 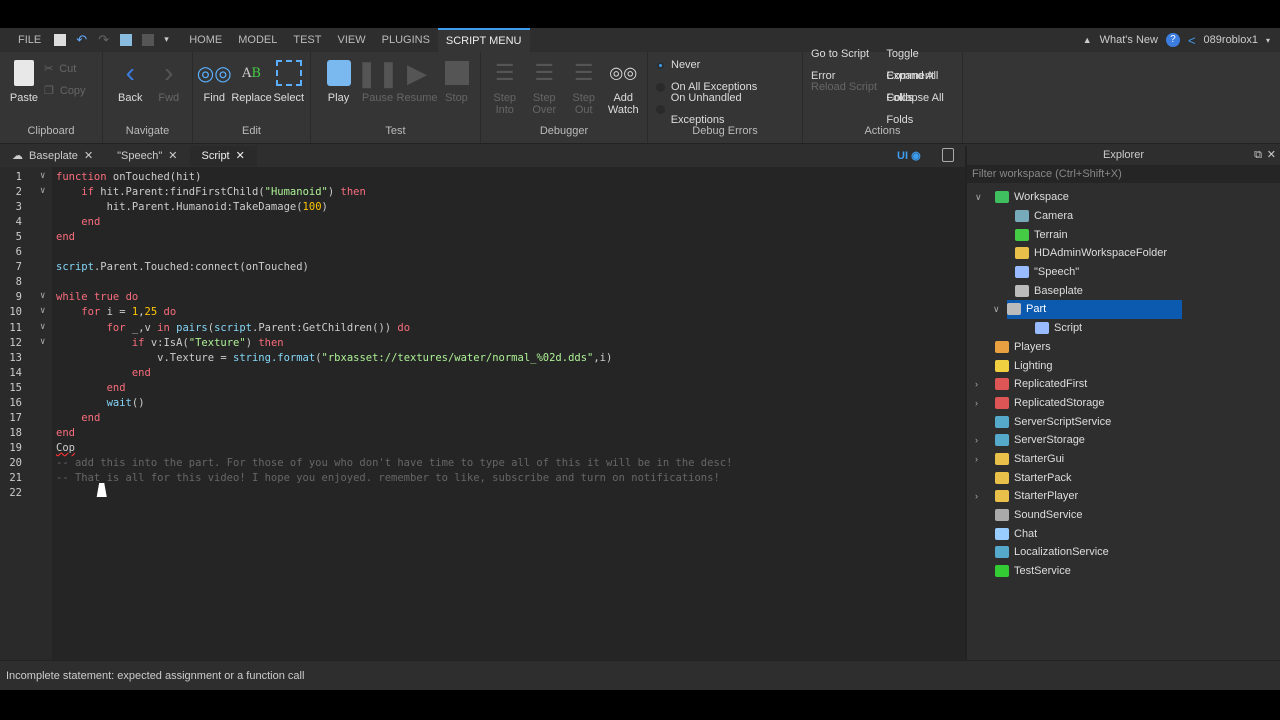 I want to click on explorer-item: › ServerStorage, so click(x=1127, y=440).